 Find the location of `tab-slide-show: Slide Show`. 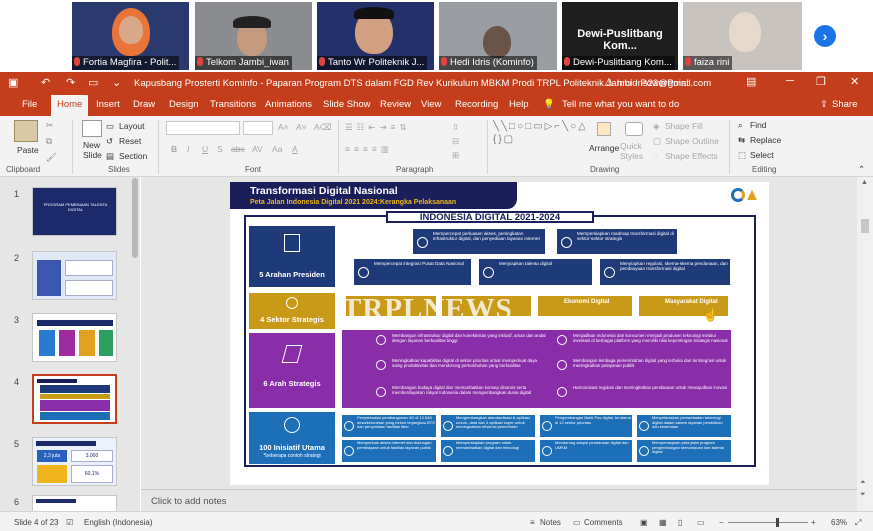

tab-slide-show: Slide Show is located at coordinates (347, 104).